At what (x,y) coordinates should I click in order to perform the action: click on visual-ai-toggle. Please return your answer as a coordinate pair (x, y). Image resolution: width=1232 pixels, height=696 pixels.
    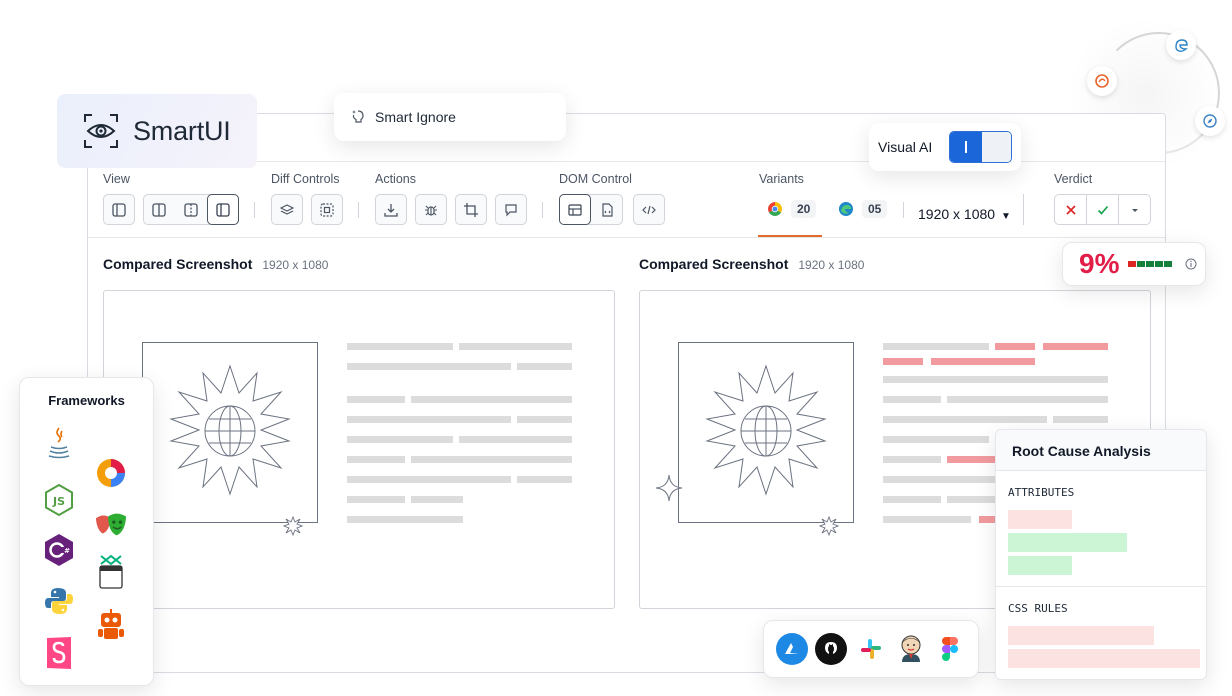
    Looking at the image, I should click on (981, 147).